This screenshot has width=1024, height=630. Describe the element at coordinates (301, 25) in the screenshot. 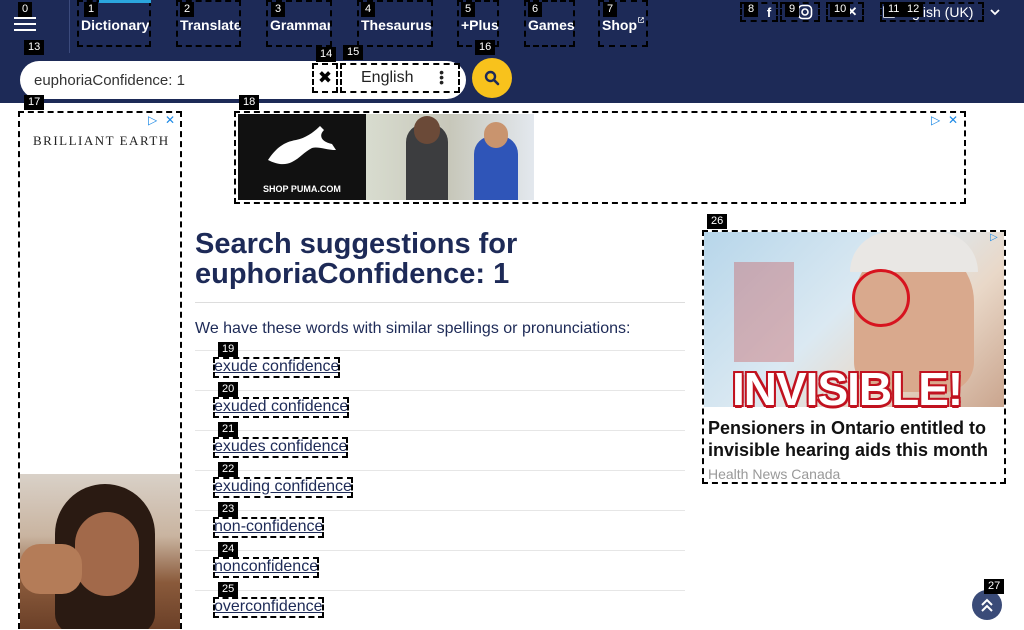

I see `nav-grammar-label: Grammar` at that location.